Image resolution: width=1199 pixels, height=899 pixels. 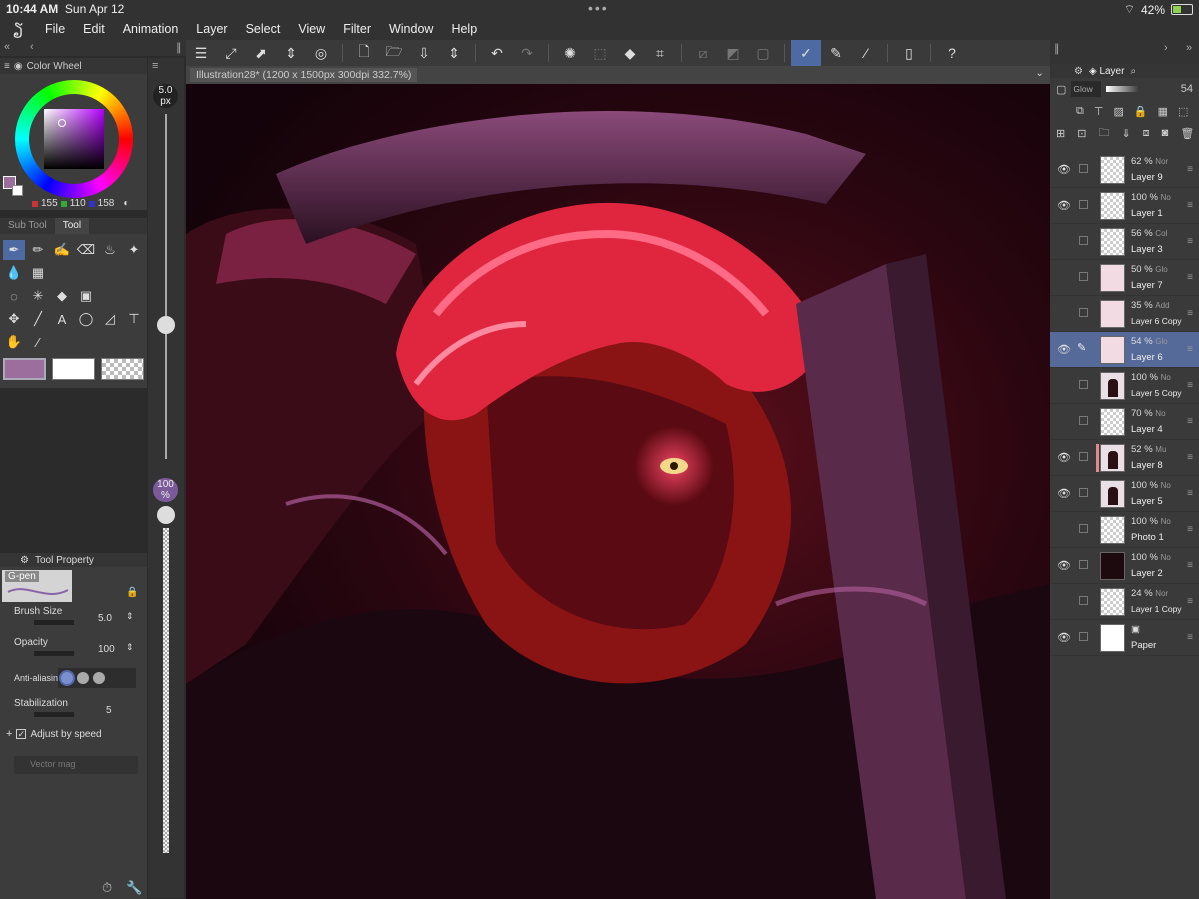 I want to click on transfer-down-icon: ⇓, so click(x=1125, y=133).